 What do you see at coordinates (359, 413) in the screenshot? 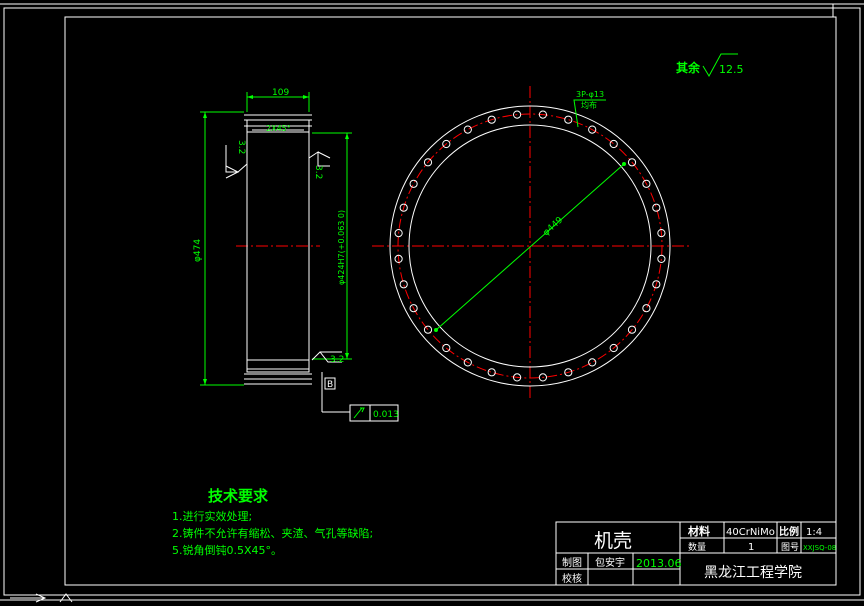
I see `runout-icon` at bounding box center [359, 413].